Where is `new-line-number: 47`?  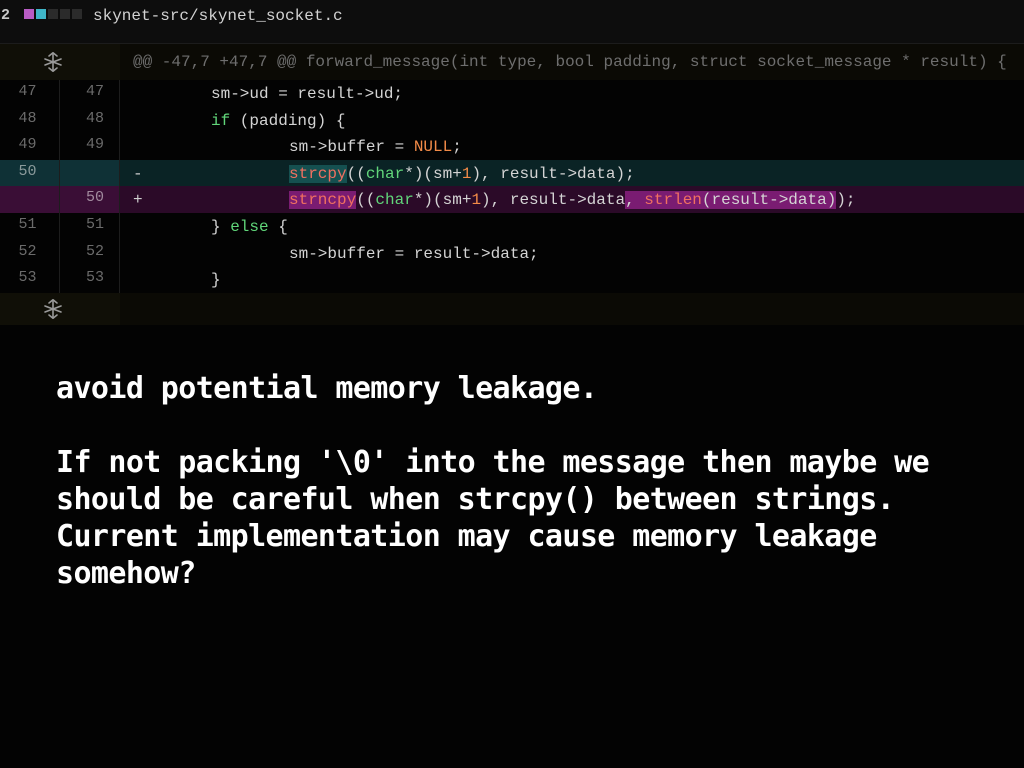
new-line-number: 47 is located at coordinates (89, 93).